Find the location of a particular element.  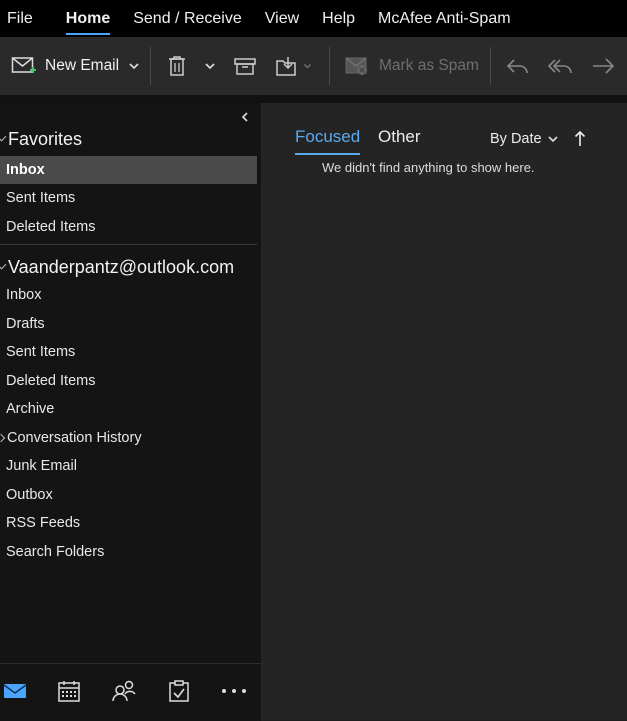

folder-outbox: Outbox is located at coordinates (128, 495).